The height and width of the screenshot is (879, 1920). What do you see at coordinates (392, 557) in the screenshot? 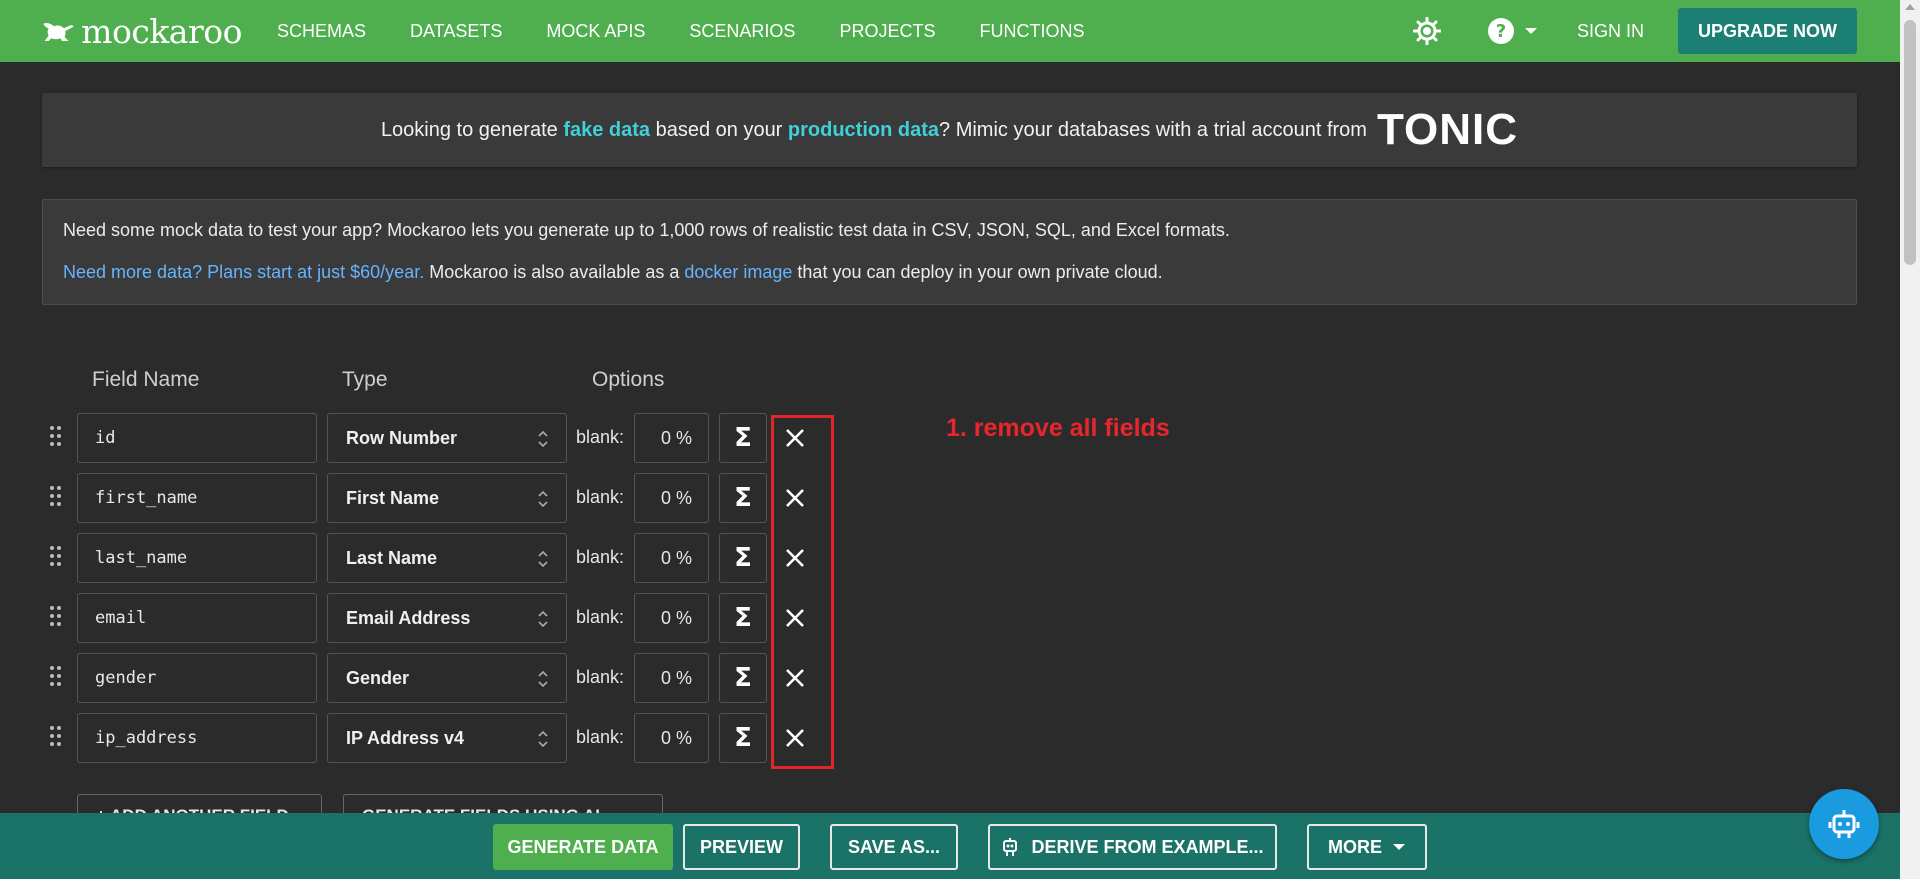
I see `field-type-label: Last Name` at bounding box center [392, 557].